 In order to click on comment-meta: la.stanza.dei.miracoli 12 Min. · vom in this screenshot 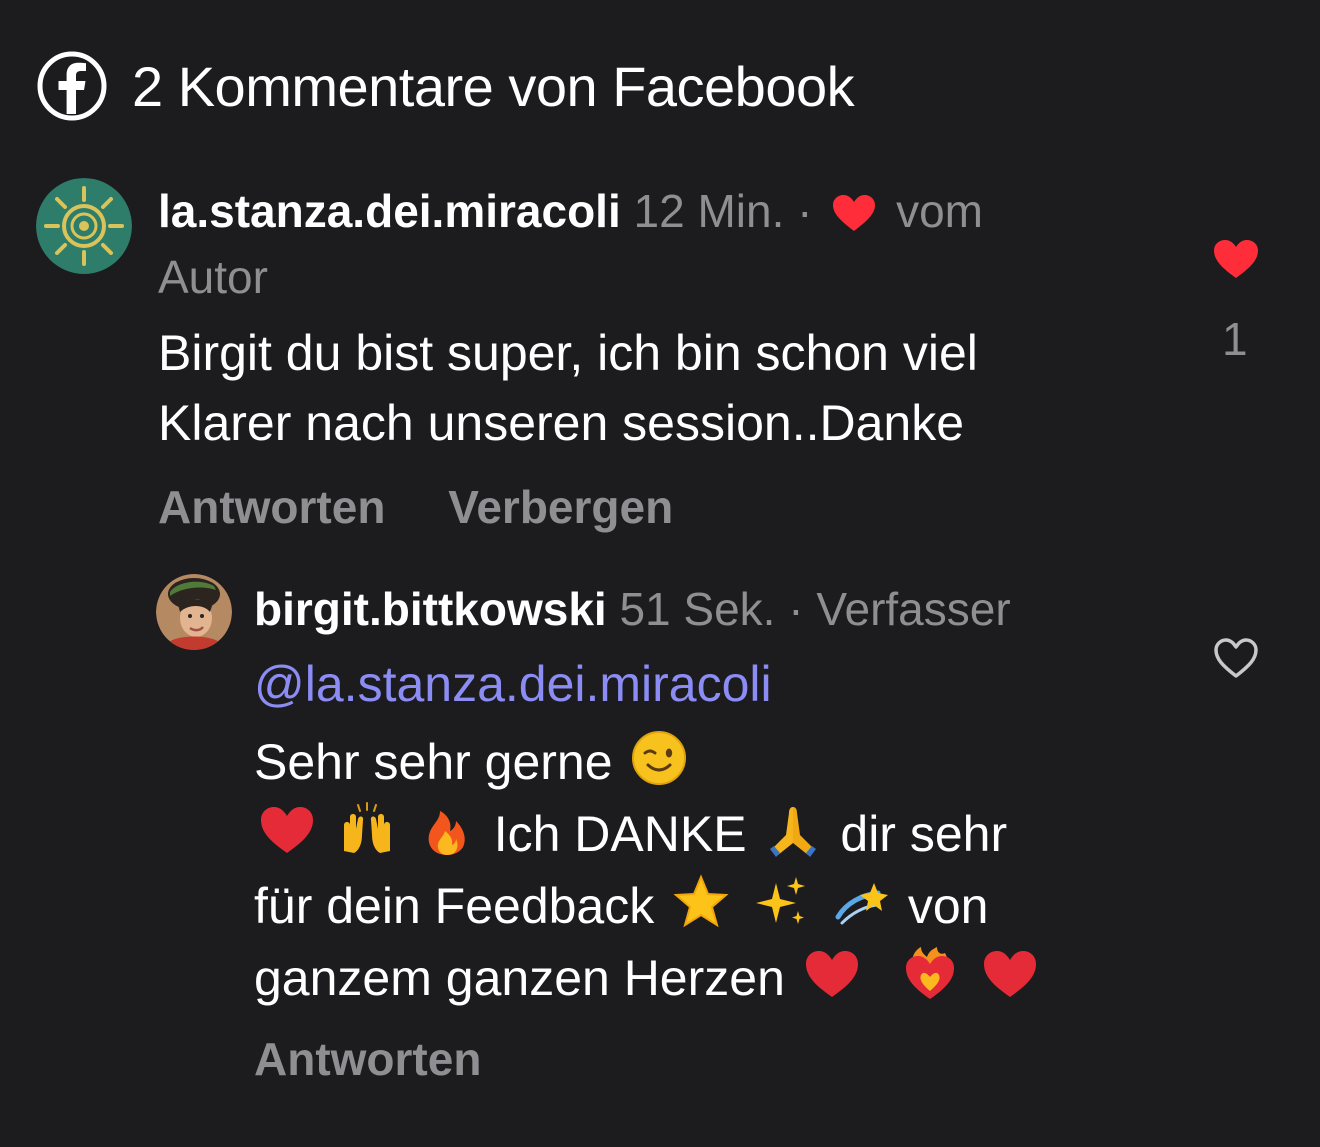, I will do `click(658, 211)`.